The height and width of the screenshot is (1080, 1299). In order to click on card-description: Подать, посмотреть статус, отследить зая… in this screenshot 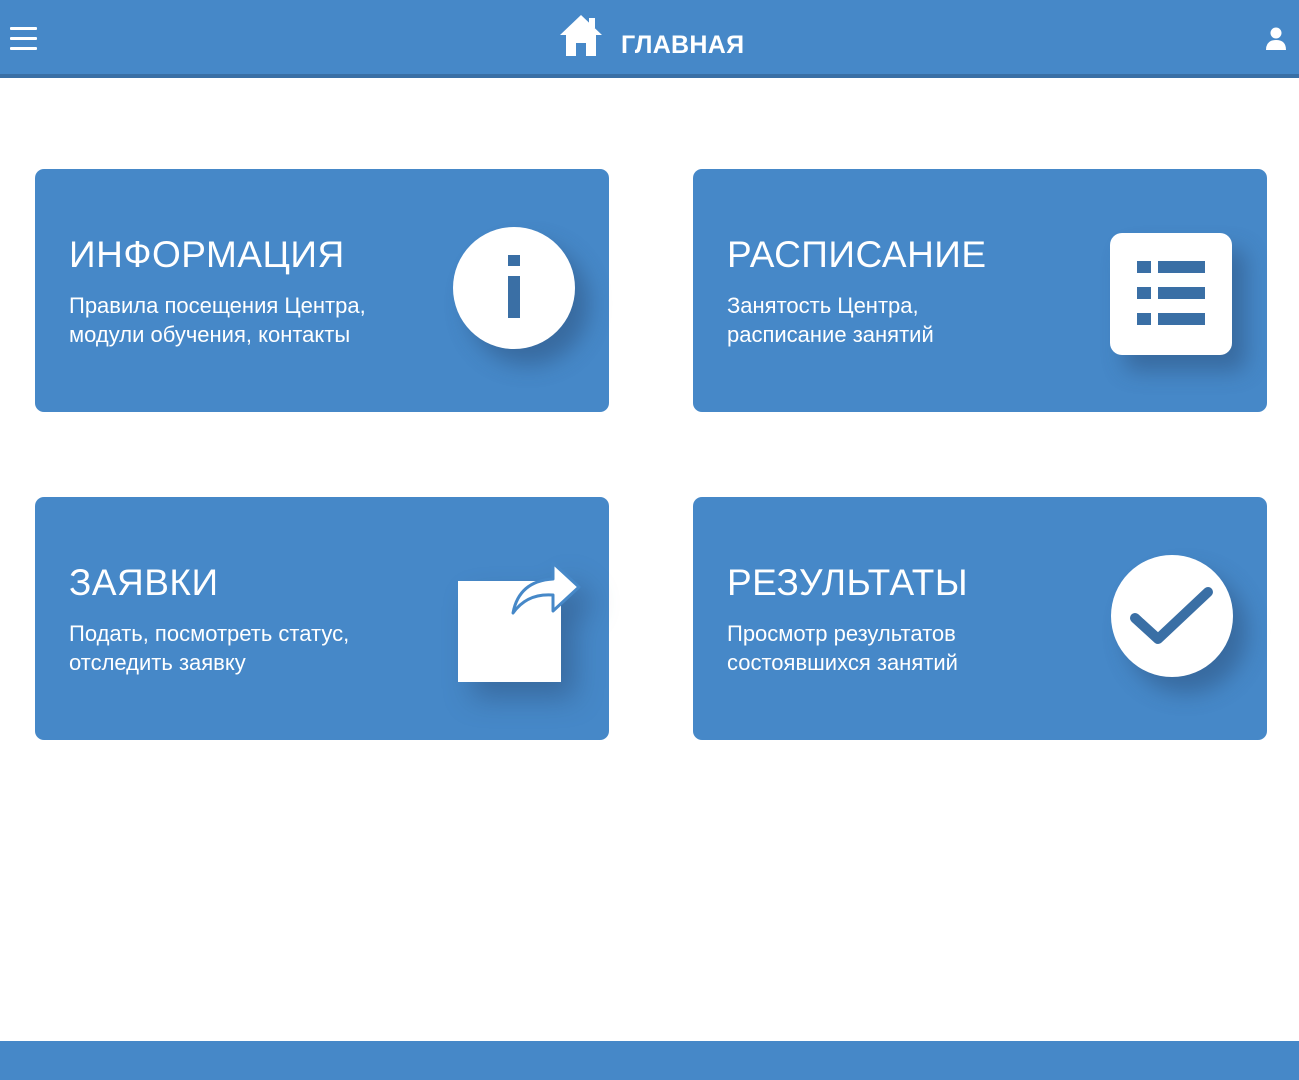, I will do `click(249, 648)`.